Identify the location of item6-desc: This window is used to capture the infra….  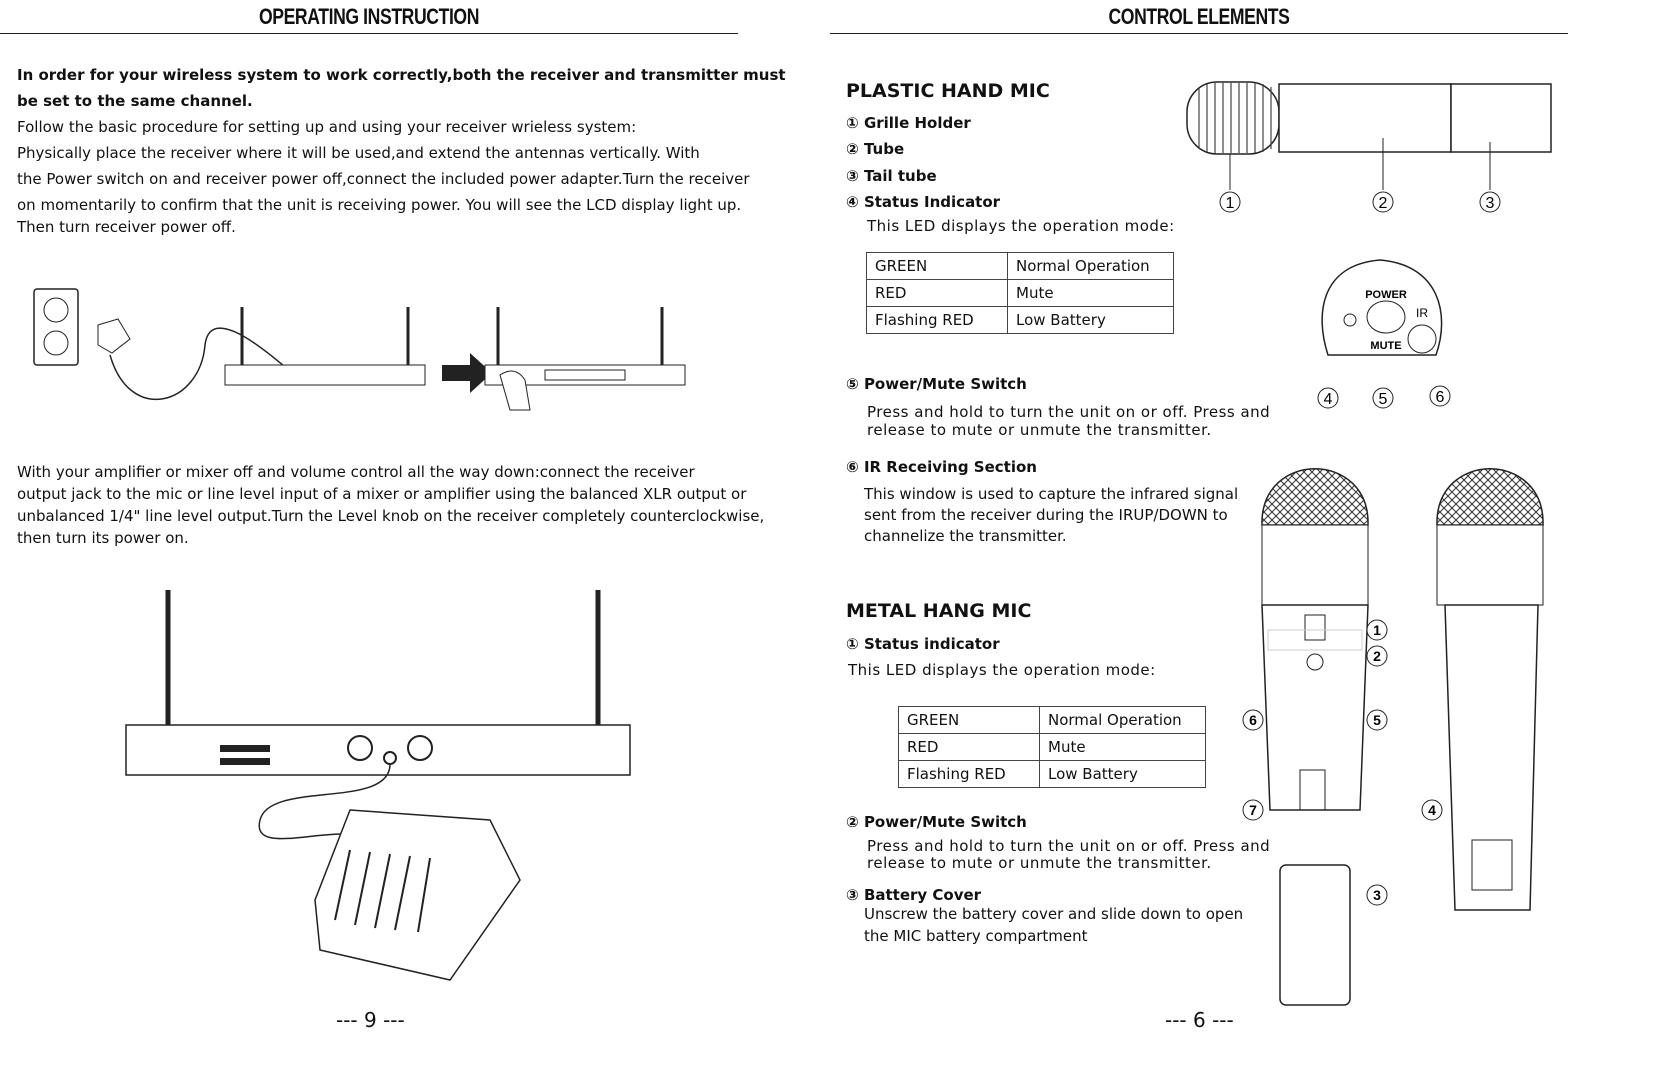
(1051, 494).